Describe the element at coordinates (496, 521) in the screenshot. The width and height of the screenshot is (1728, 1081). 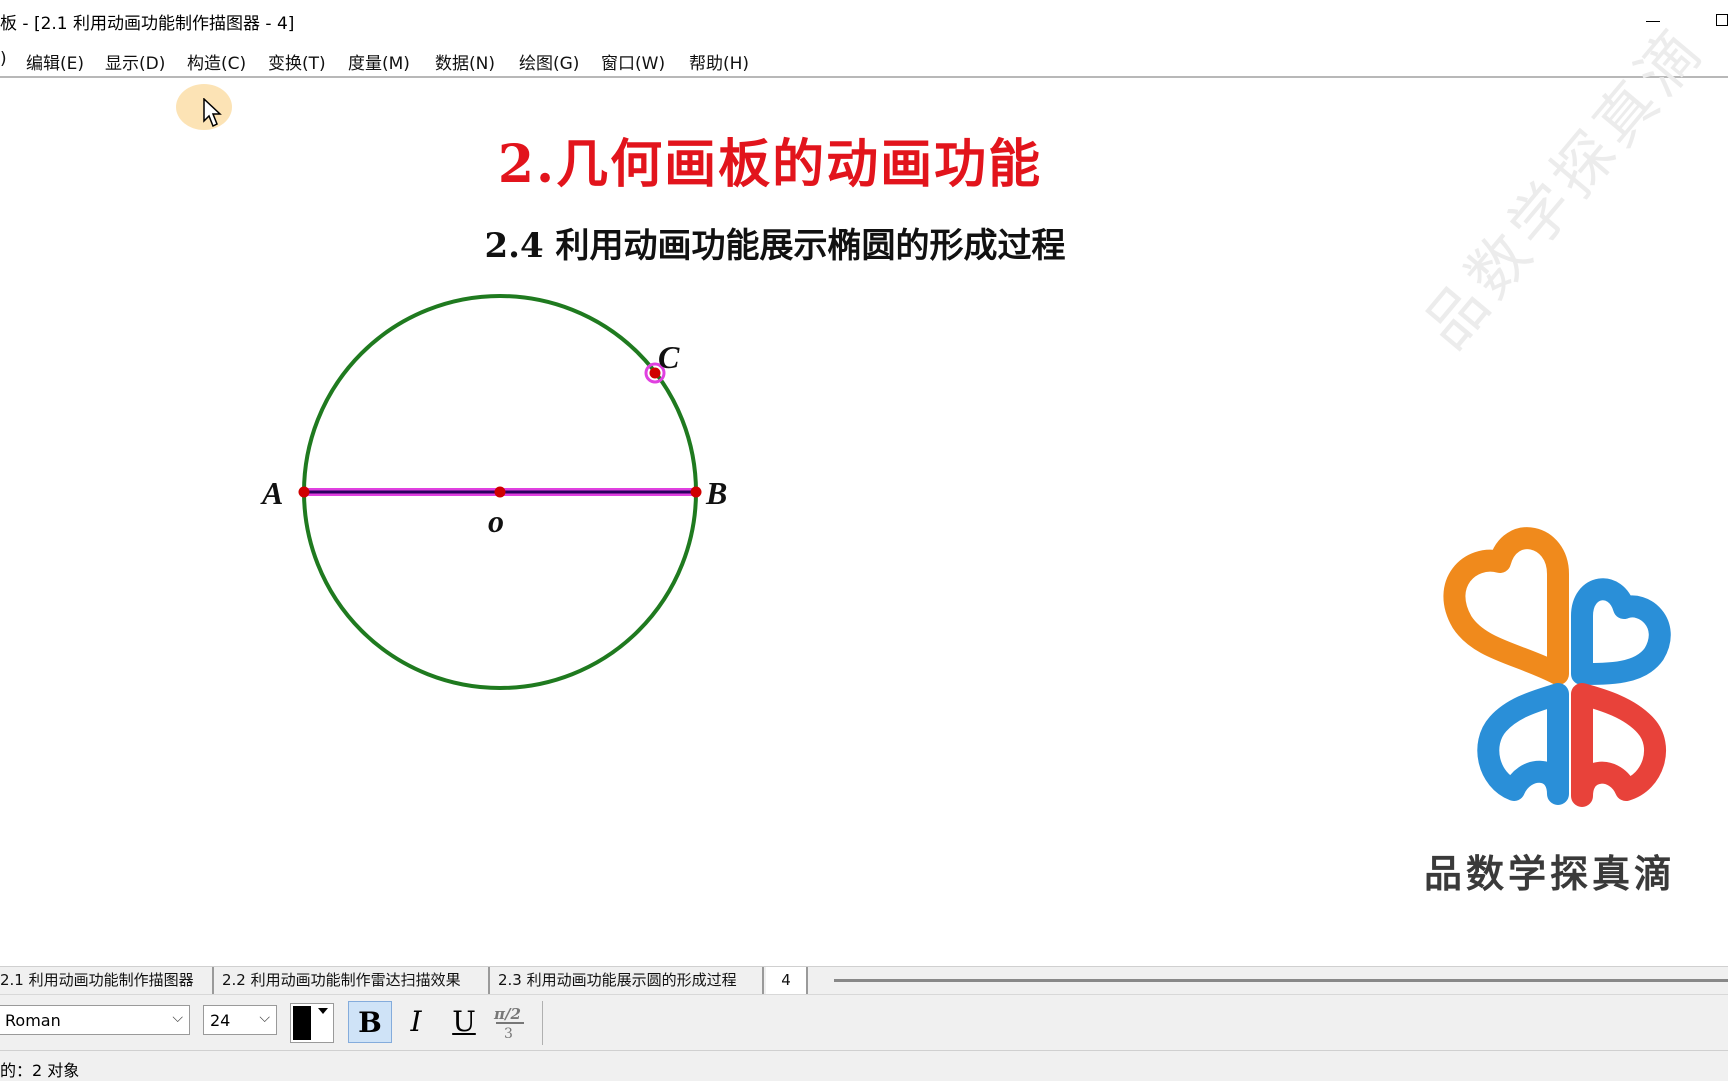
I see `label-o: o` at that location.